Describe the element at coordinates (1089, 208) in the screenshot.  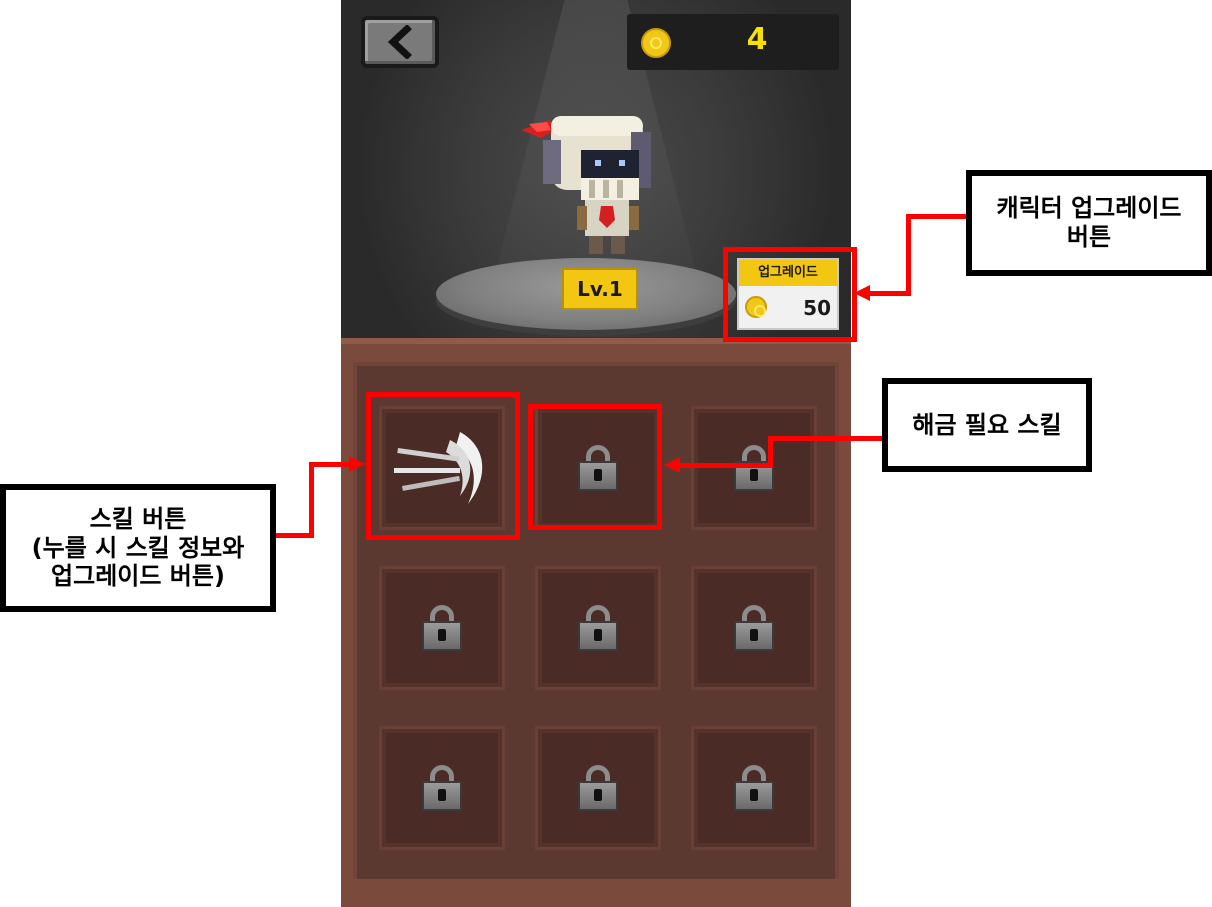
I see `callout-text: 캐릭터 업그레이드` at that location.